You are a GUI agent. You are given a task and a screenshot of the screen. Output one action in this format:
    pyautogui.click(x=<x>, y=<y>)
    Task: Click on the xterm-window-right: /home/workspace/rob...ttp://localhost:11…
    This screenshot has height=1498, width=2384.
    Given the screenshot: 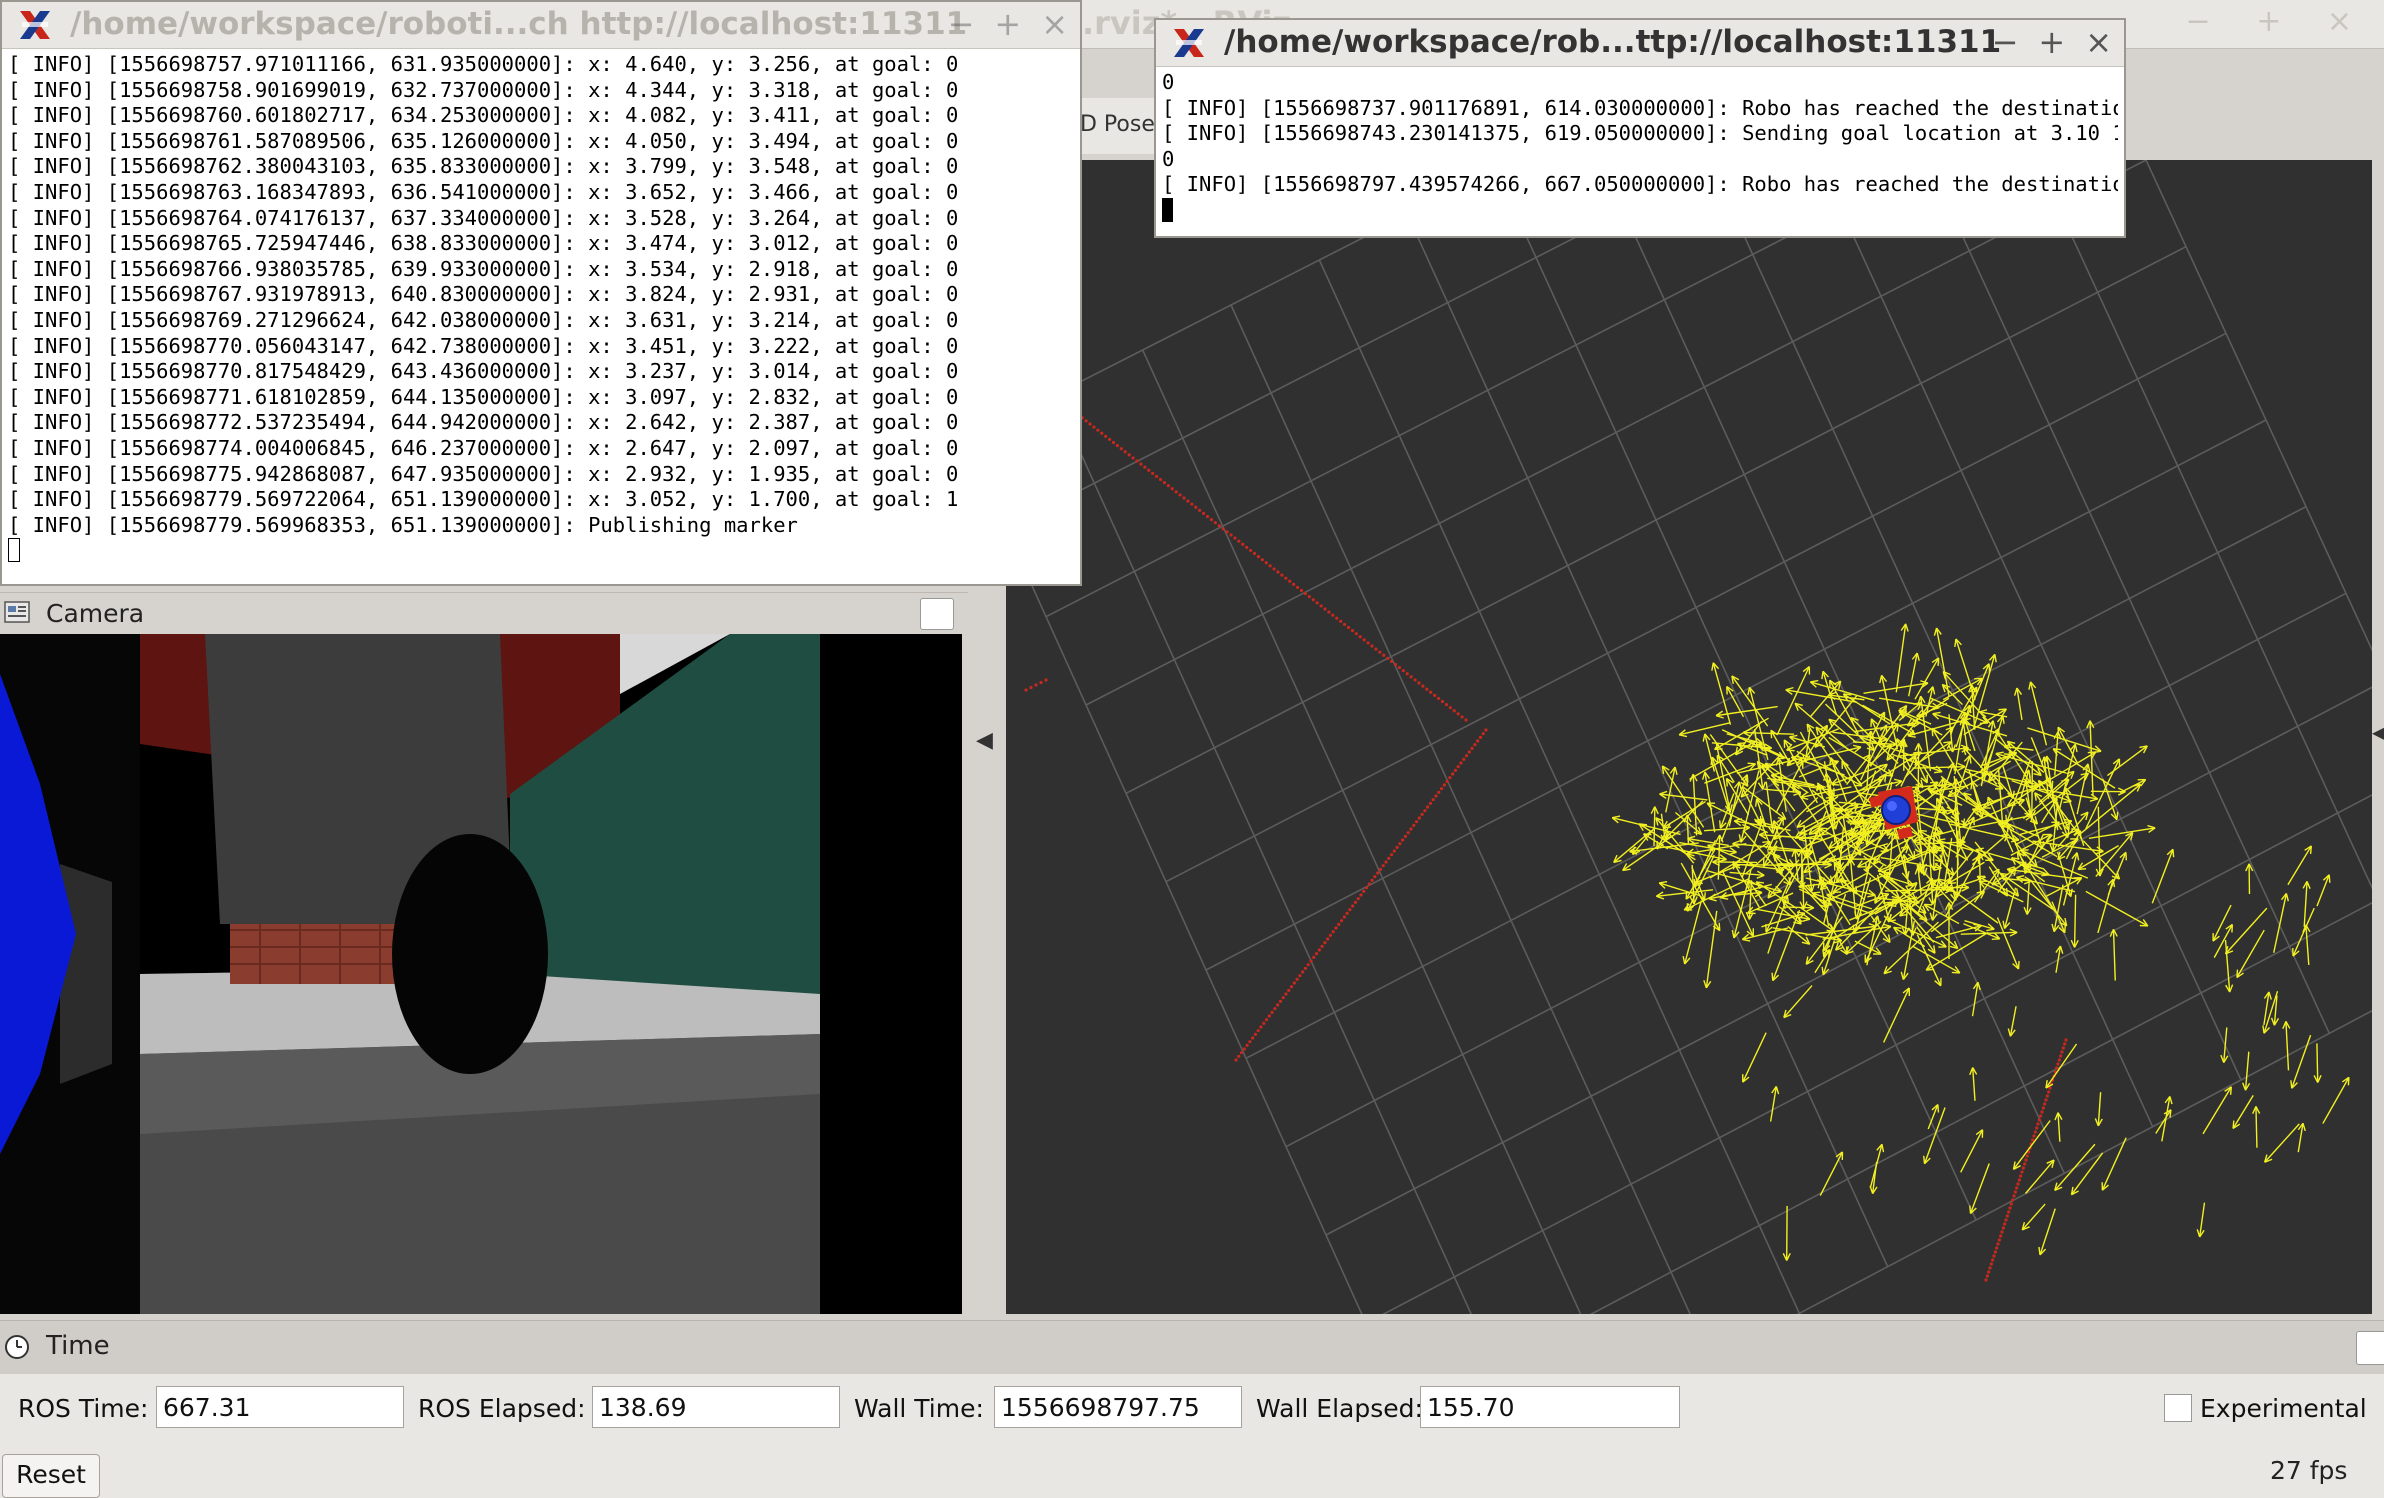 What is the action you would take?
    pyautogui.click(x=1640, y=128)
    